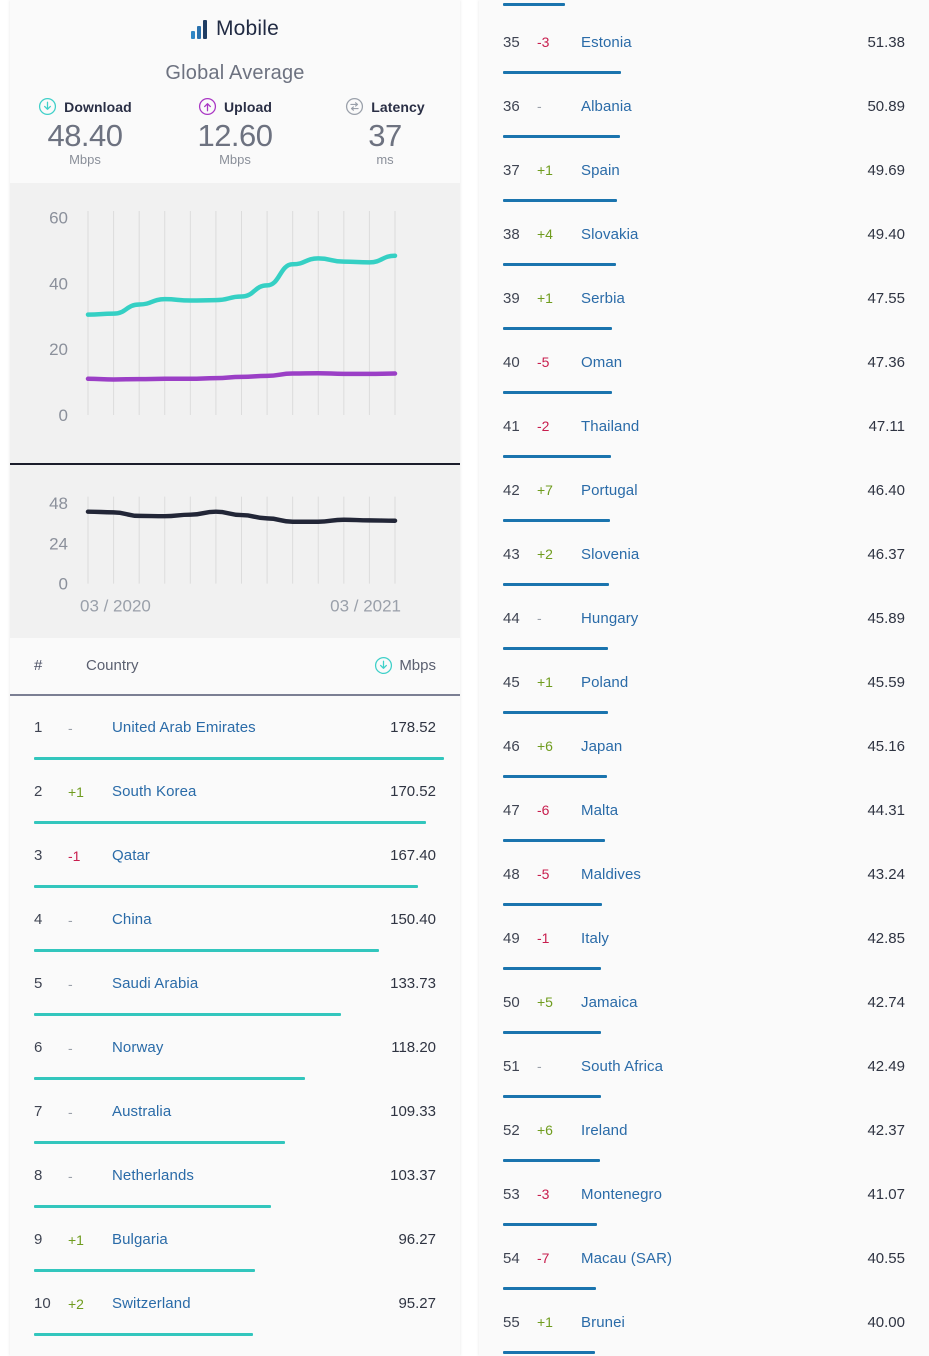 Image resolution: width=929 pixels, height=1356 pixels. I want to click on metric-upload-unit: Mbps, so click(235, 159).